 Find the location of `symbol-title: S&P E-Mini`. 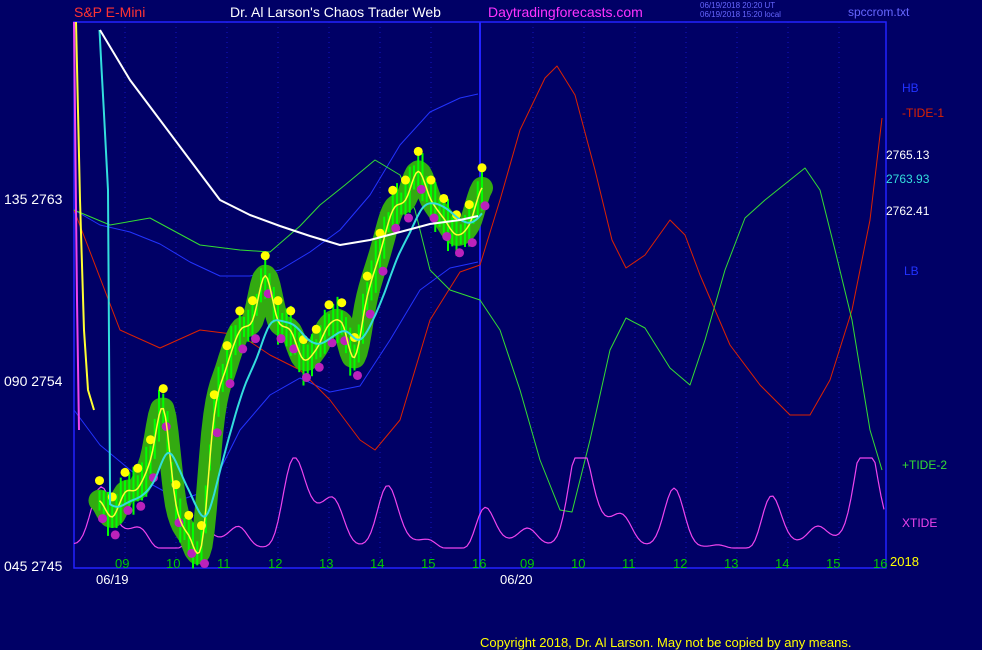

symbol-title: S&P E-Mini is located at coordinates (110, 12).